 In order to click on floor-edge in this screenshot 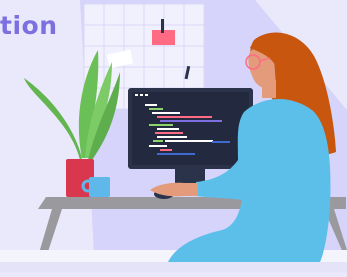, I will do `click(173, 267)`.